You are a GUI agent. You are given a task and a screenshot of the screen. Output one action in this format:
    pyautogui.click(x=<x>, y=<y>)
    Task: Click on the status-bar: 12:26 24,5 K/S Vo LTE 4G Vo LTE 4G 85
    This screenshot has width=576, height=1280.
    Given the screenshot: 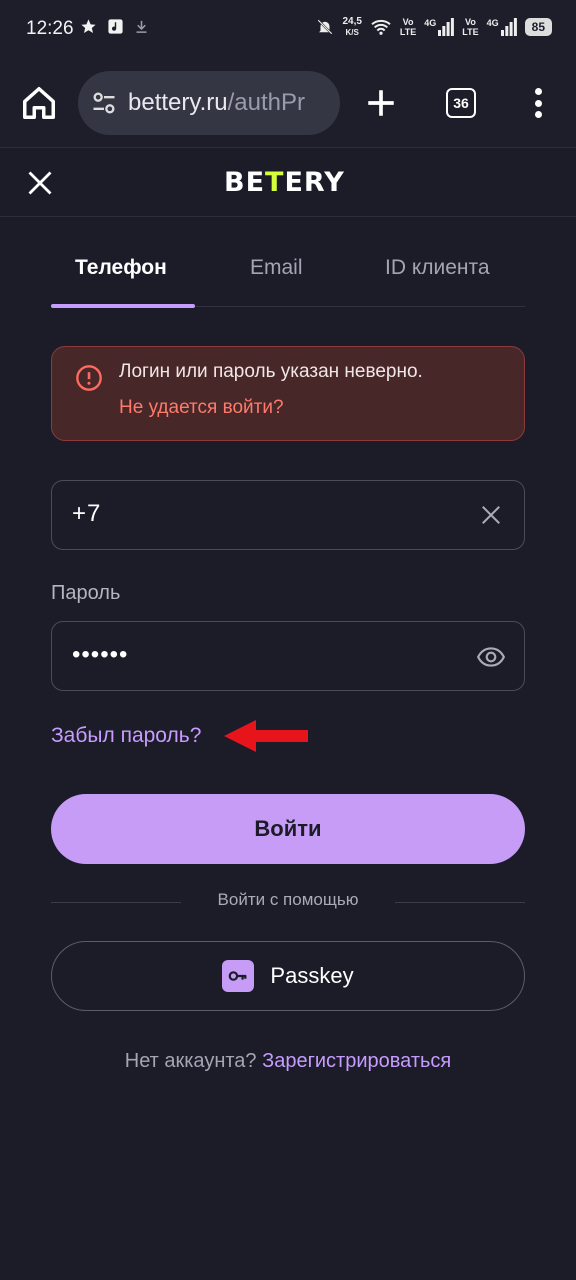 What is the action you would take?
    pyautogui.click(x=288, y=29)
    